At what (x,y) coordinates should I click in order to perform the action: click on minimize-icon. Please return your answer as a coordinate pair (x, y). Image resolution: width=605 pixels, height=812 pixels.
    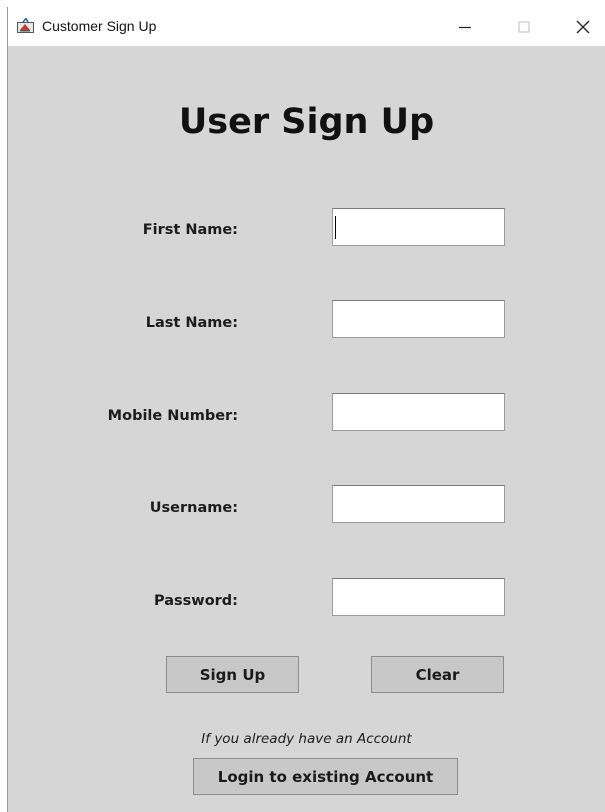
    Looking at the image, I should click on (465, 27).